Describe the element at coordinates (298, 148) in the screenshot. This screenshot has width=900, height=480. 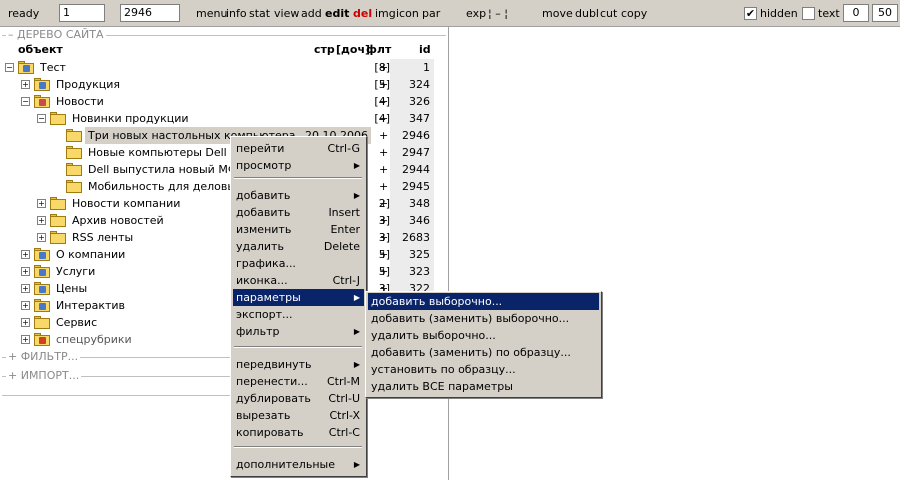
I see `menu-item: перейти Ctrl-G` at that location.